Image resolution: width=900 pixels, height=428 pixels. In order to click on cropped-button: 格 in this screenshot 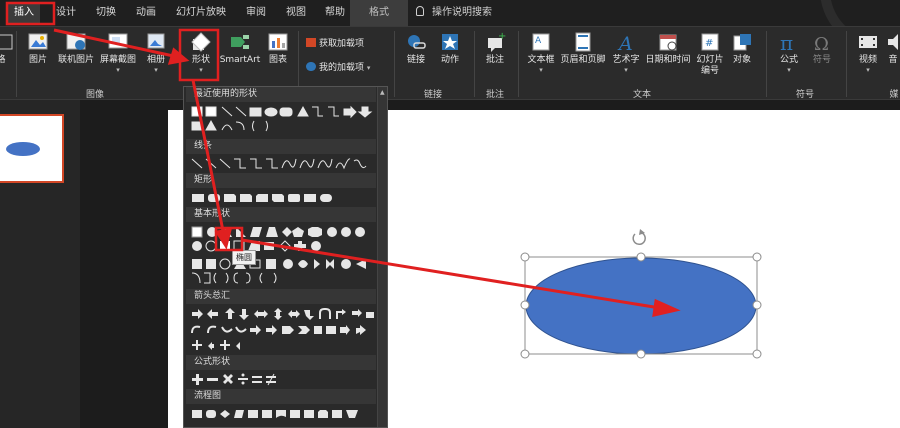, I will do `click(6, 48)`.